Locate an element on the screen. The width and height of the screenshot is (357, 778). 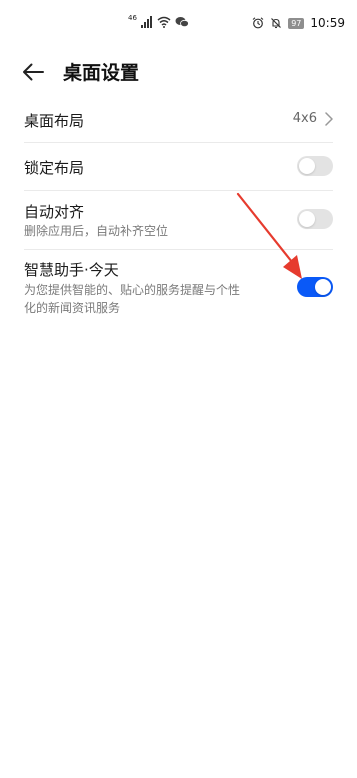
smart-assistant-toggle is located at coordinates (315, 287).